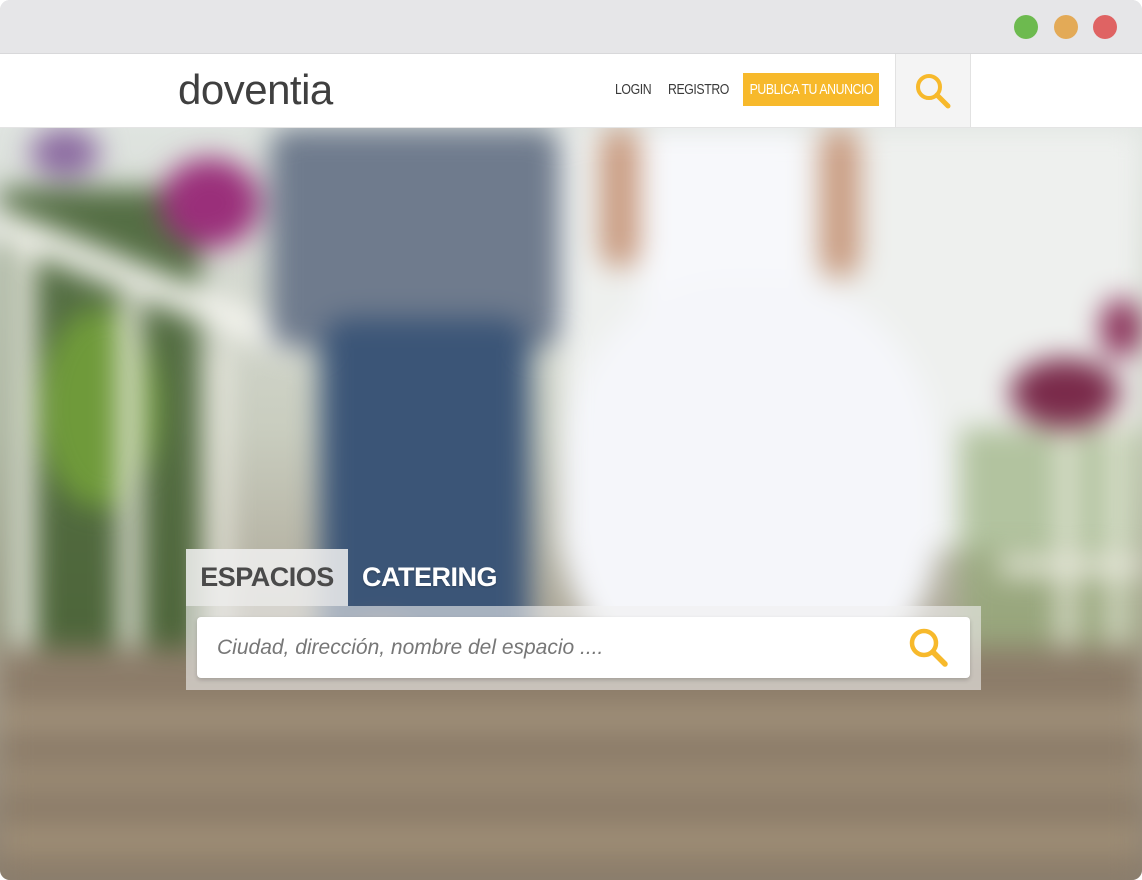 The height and width of the screenshot is (880, 1142). I want to click on tab-espacios: ESPACIOS, so click(267, 577).